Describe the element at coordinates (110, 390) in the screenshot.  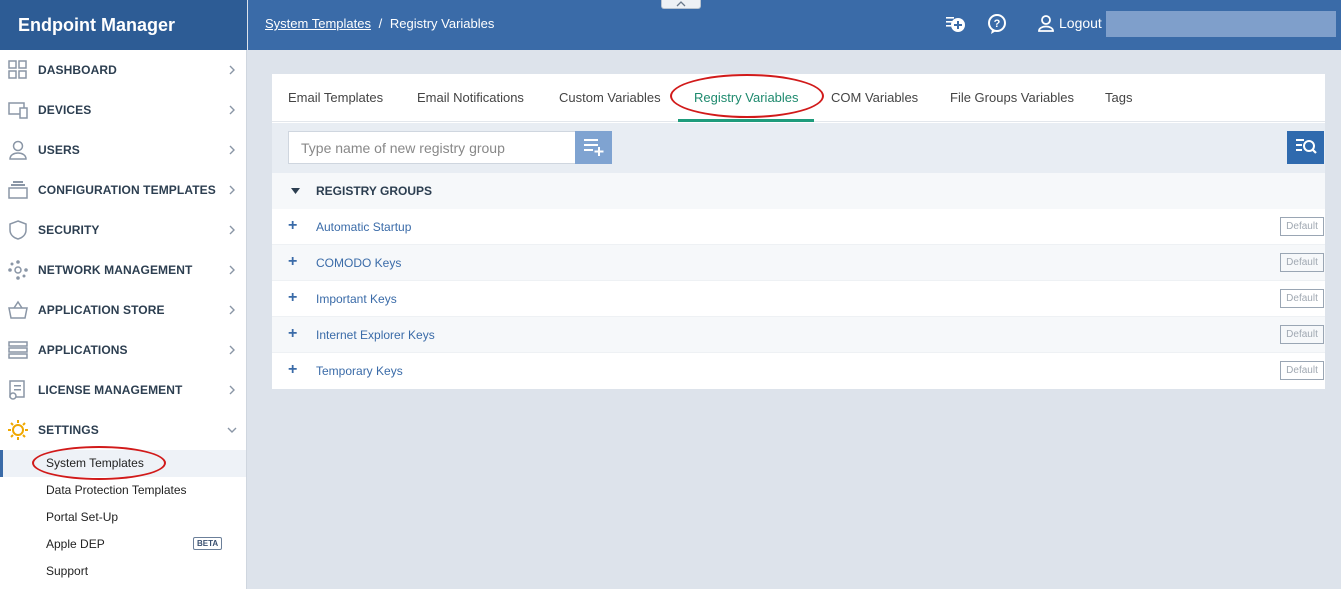
I see `sidebar-item-label: LICENSE MANAGEMENT` at that location.